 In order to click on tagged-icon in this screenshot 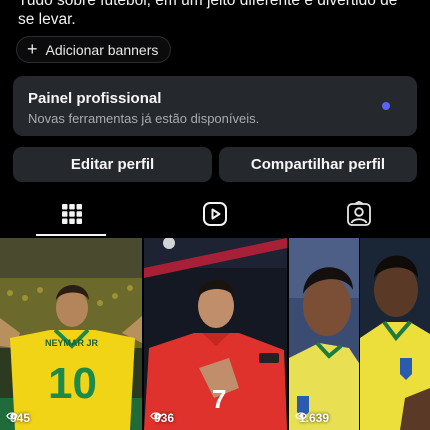, I will do `click(358, 213)`.